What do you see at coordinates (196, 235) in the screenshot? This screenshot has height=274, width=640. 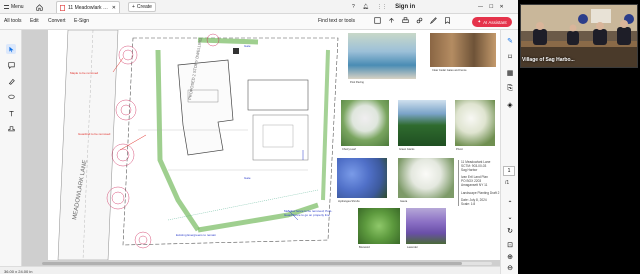 I see `evergreens-annotation: Existing Evergreens to remain` at bounding box center [196, 235].